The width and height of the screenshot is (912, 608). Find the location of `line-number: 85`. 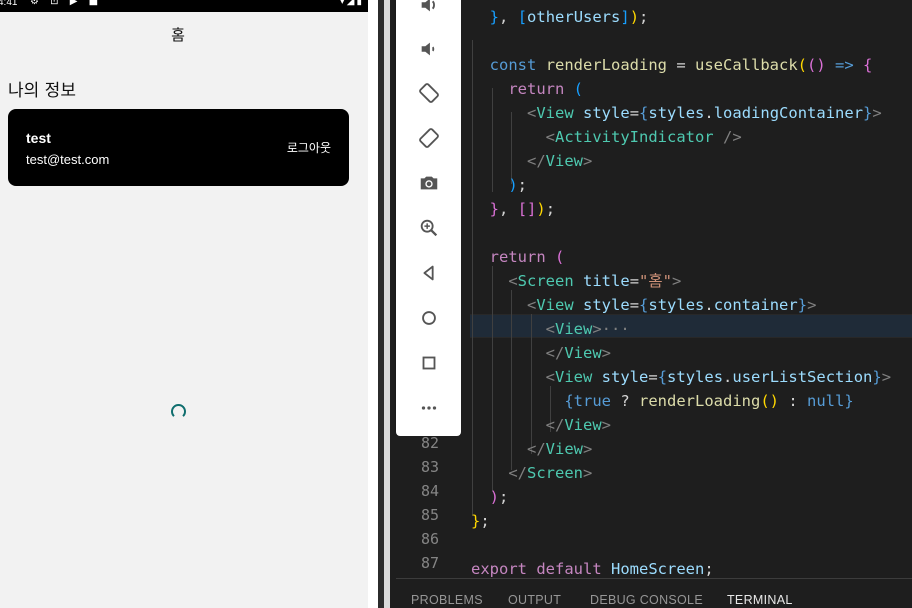

line-number: 85 is located at coordinates (429, 515).